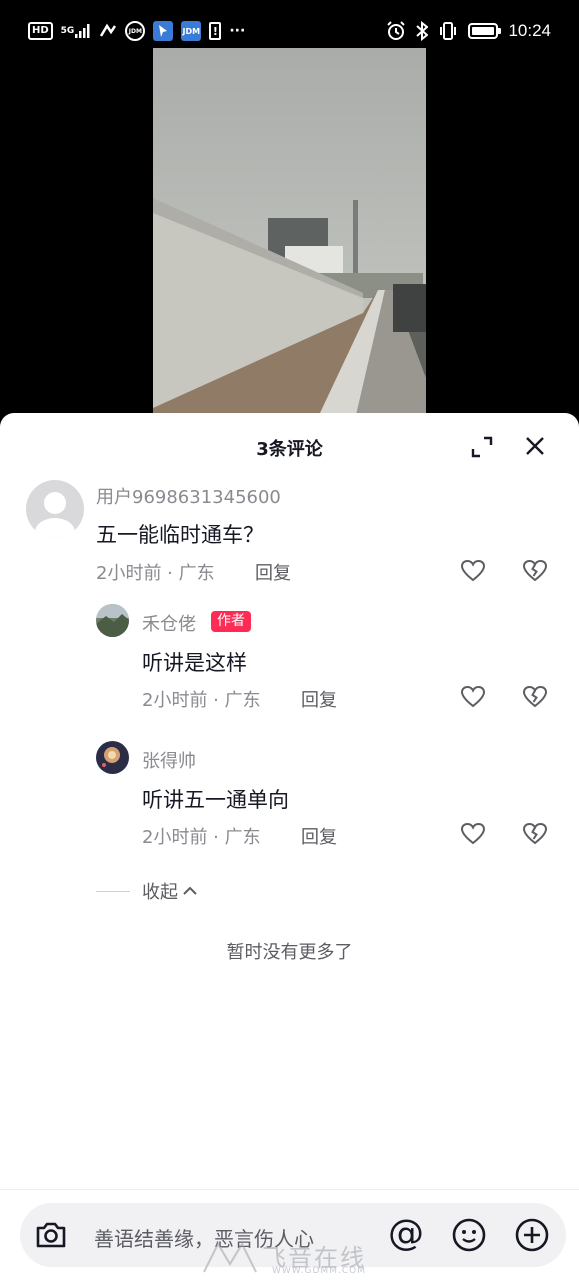 The width and height of the screenshot is (579, 1280). I want to click on reply-item: 张得帅 听讲五一通单向 2小时前 · 广东 回复, so click(289, 800).